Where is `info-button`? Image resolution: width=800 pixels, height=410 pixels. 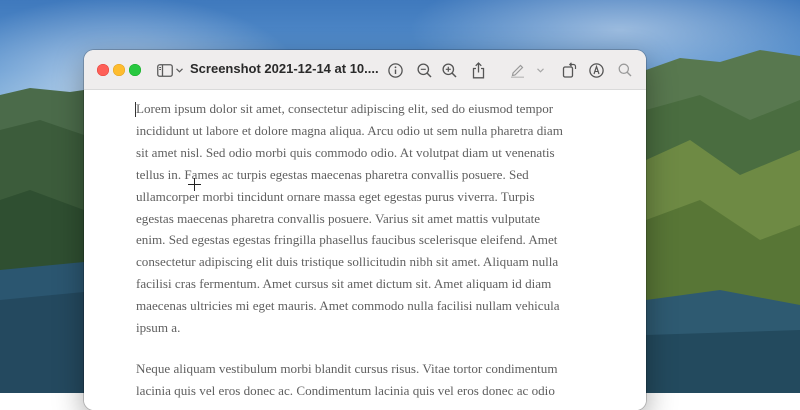
info-button is located at coordinates (395, 70).